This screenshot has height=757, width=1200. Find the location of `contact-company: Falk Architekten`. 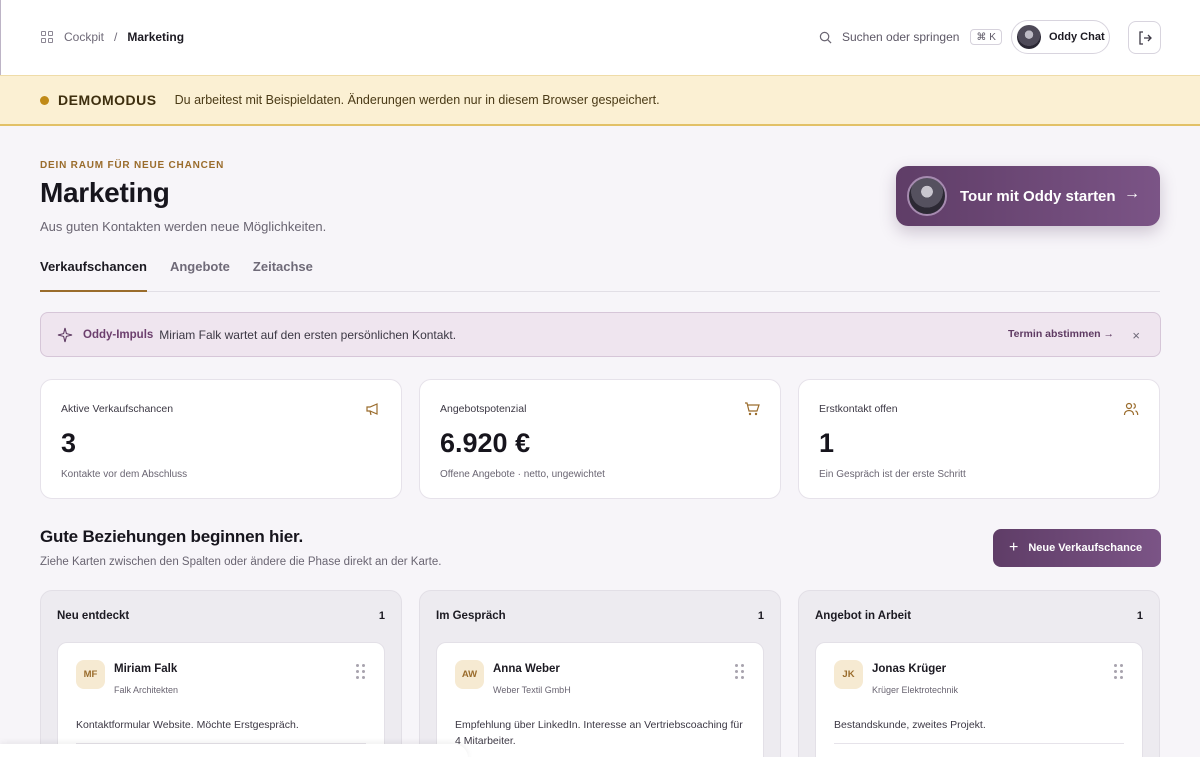

contact-company: Falk Architekten is located at coordinates (146, 690).